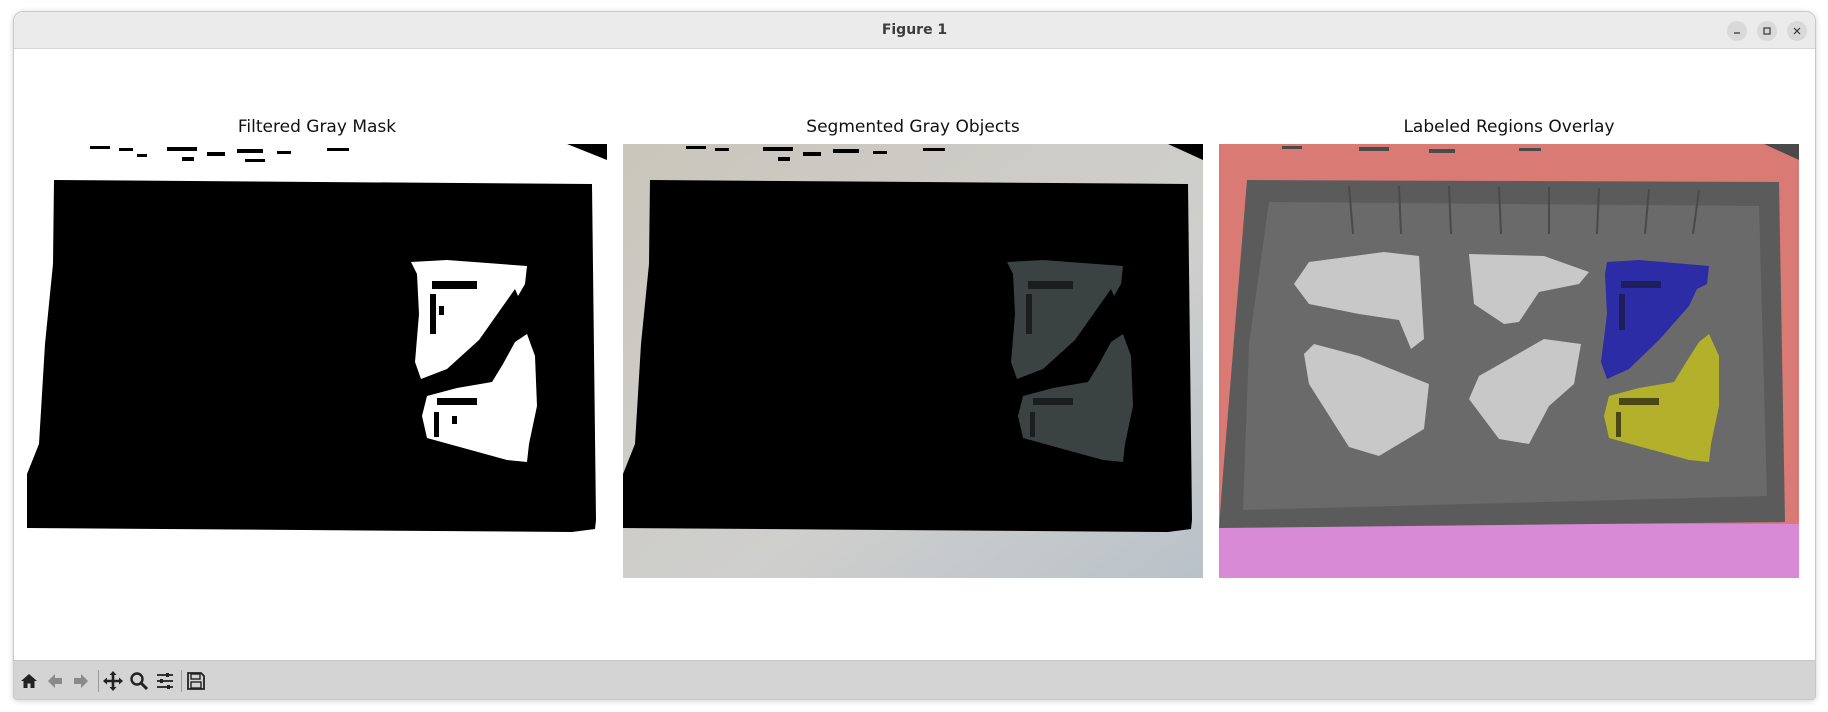 Image resolution: width=1828 pixels, height=712 pixels. I want to click on title-bar: Figure 1, so click(914, 30).